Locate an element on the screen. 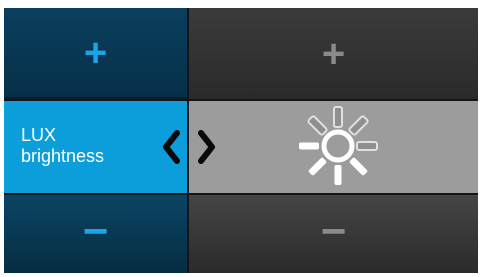 Image resolution: width=481 pixels, height=277 pixels. decrease-setting-button: − is located at coordinates (95, 234).